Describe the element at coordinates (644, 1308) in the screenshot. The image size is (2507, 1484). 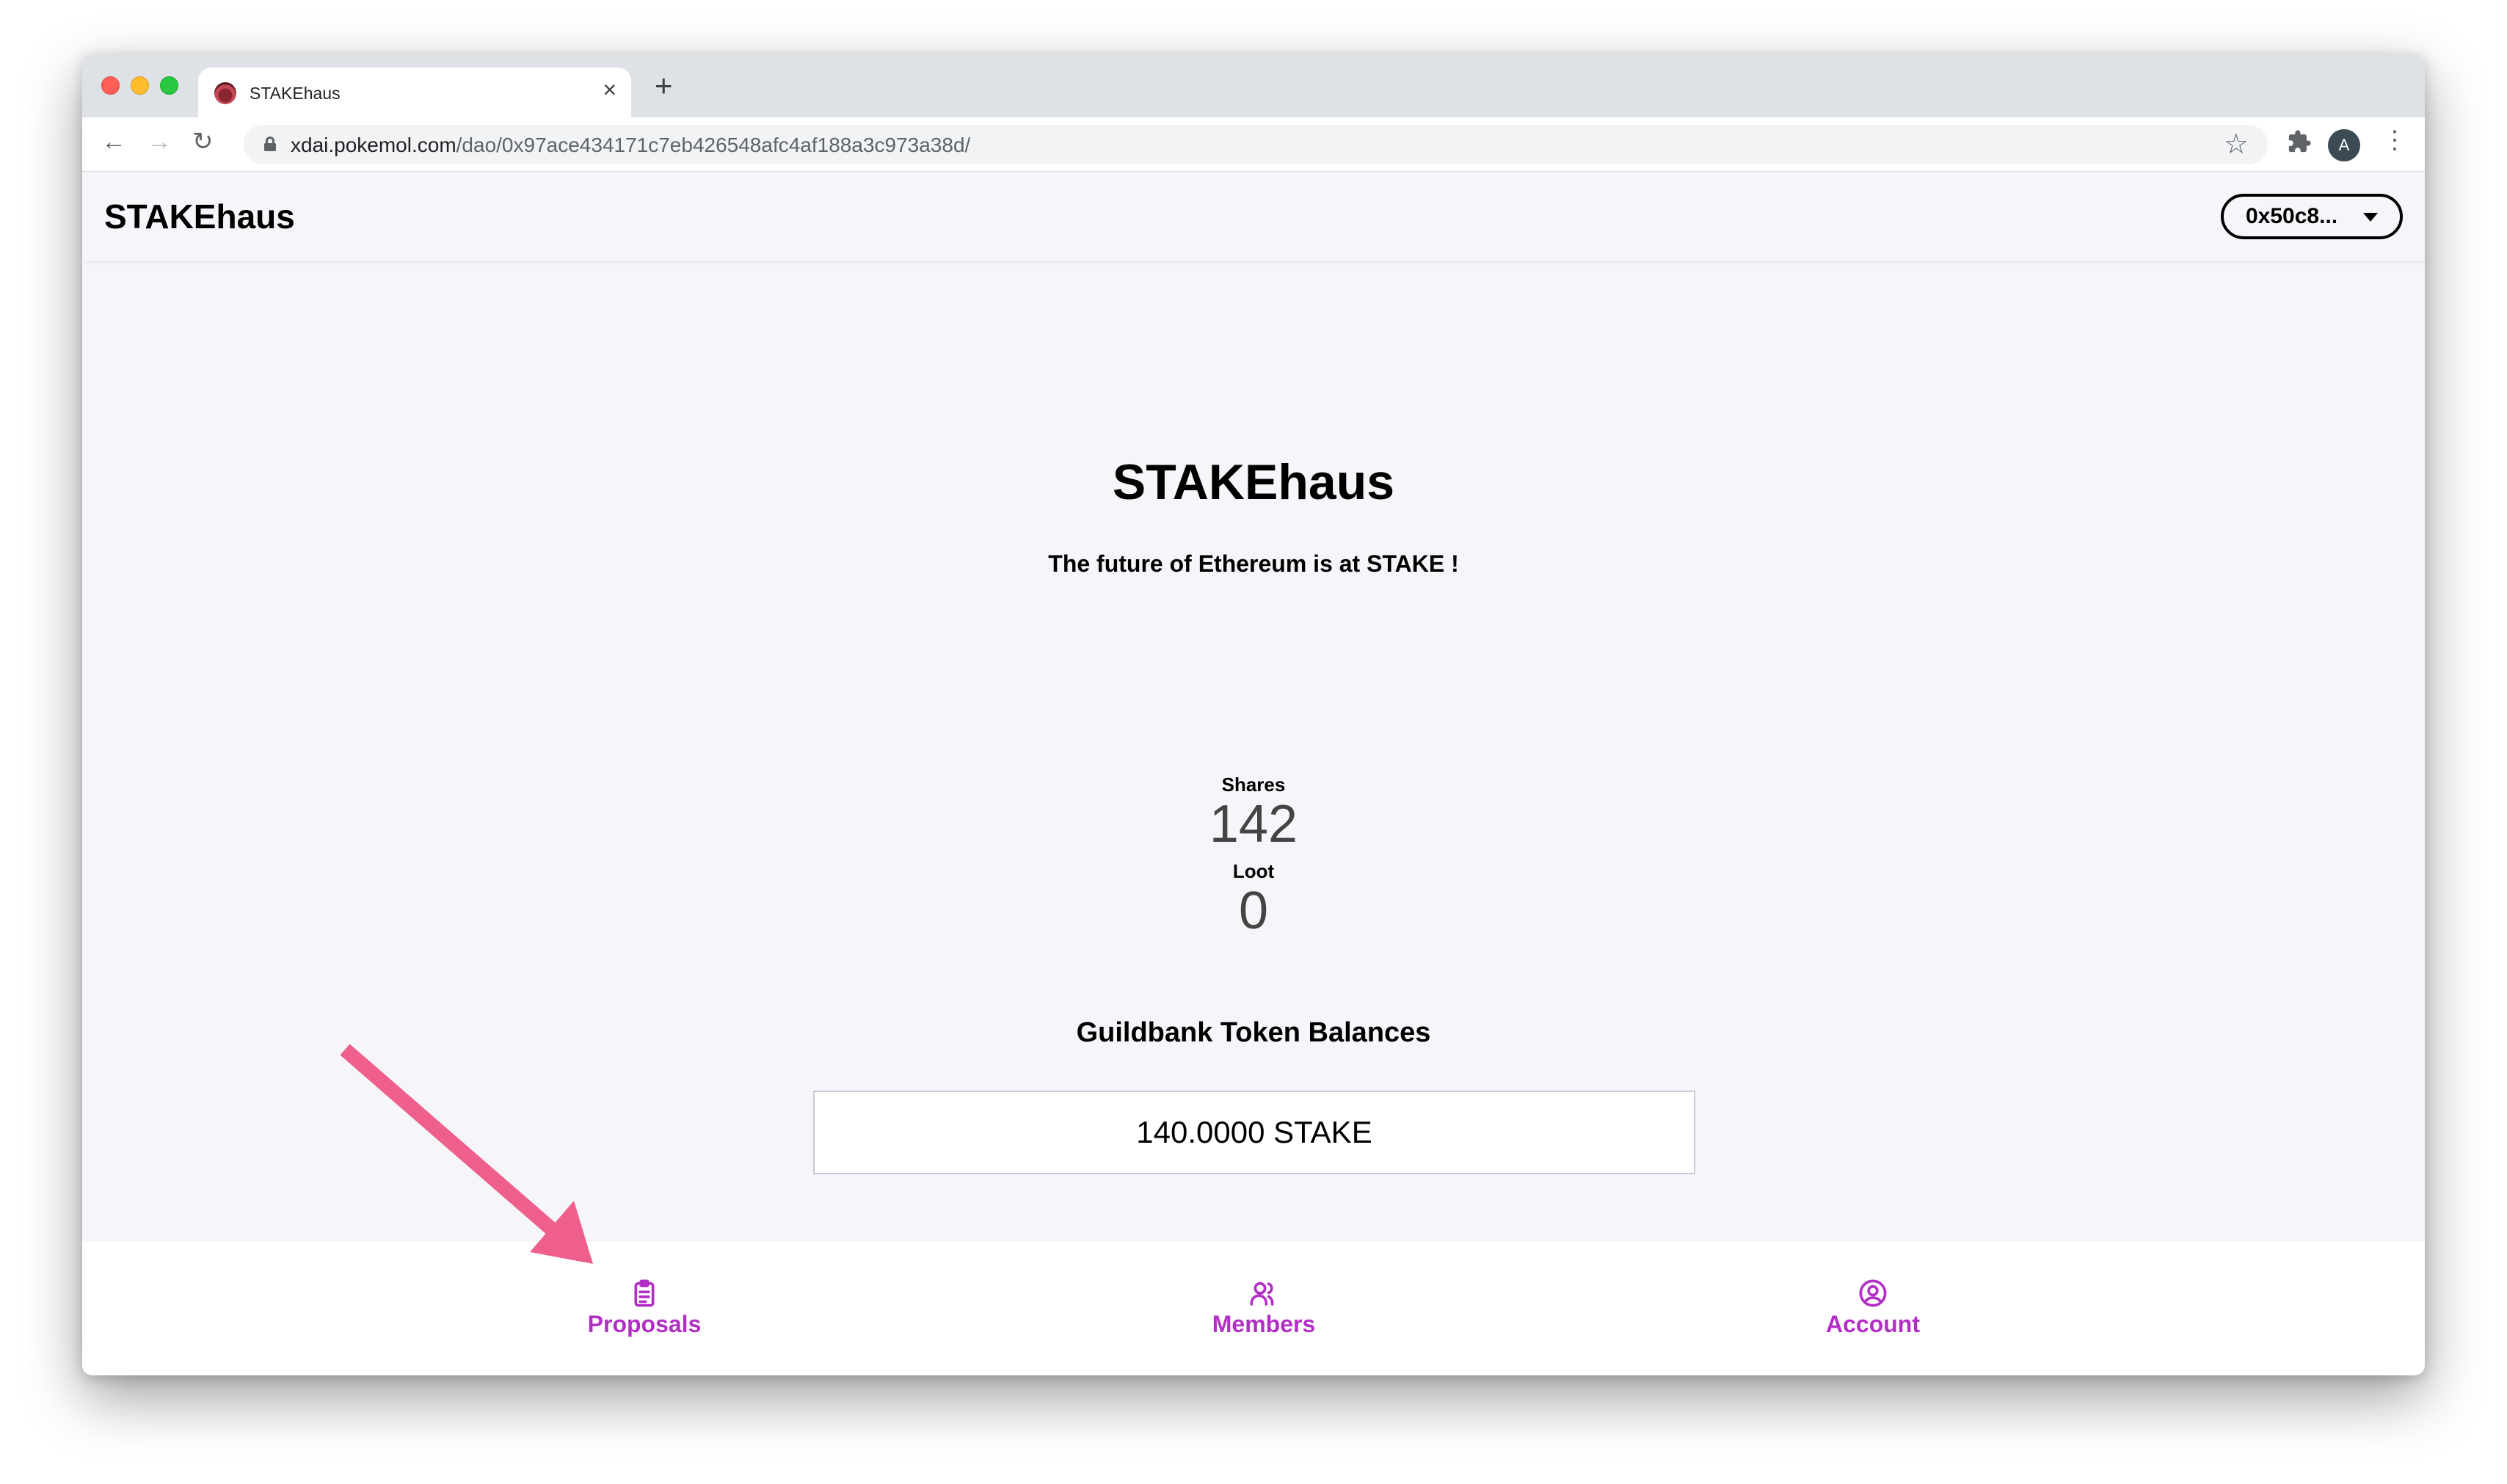
I see `nav-proposals: Proposals` at that location.